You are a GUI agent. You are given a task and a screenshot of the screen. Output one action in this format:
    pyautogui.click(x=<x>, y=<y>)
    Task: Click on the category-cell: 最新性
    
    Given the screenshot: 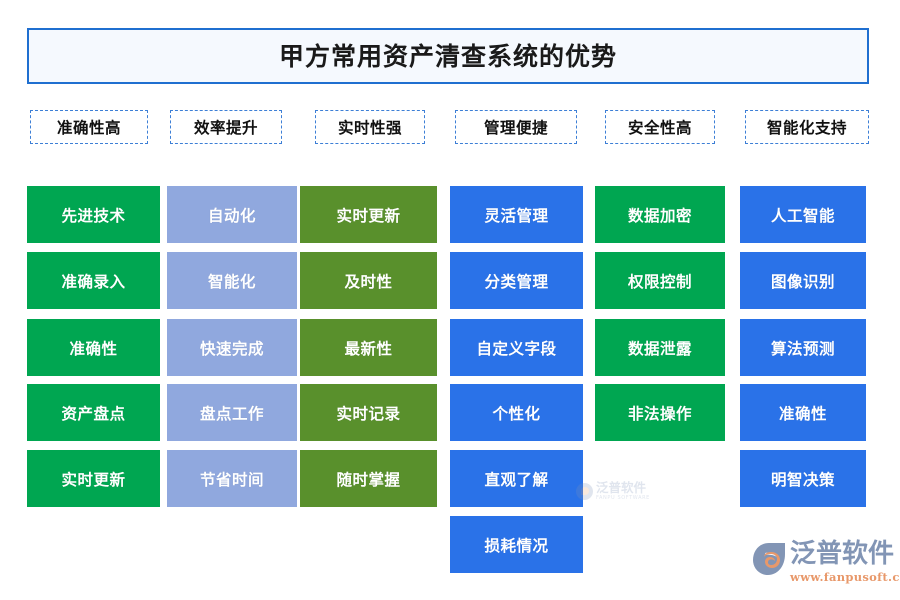 What is the action you would take?
    pyautogui.click(x=368, y=347)
    